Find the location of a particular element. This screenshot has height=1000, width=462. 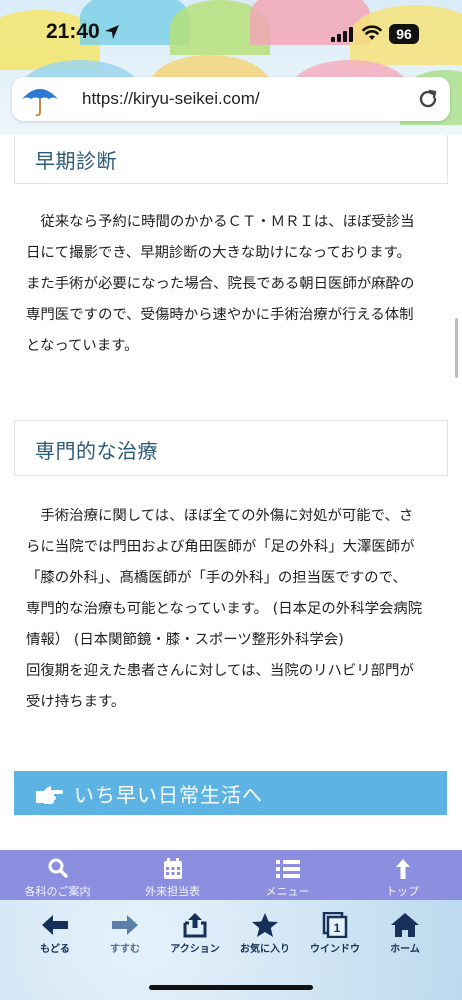

nav-label: メニュー is located at coordinates (287, 891).